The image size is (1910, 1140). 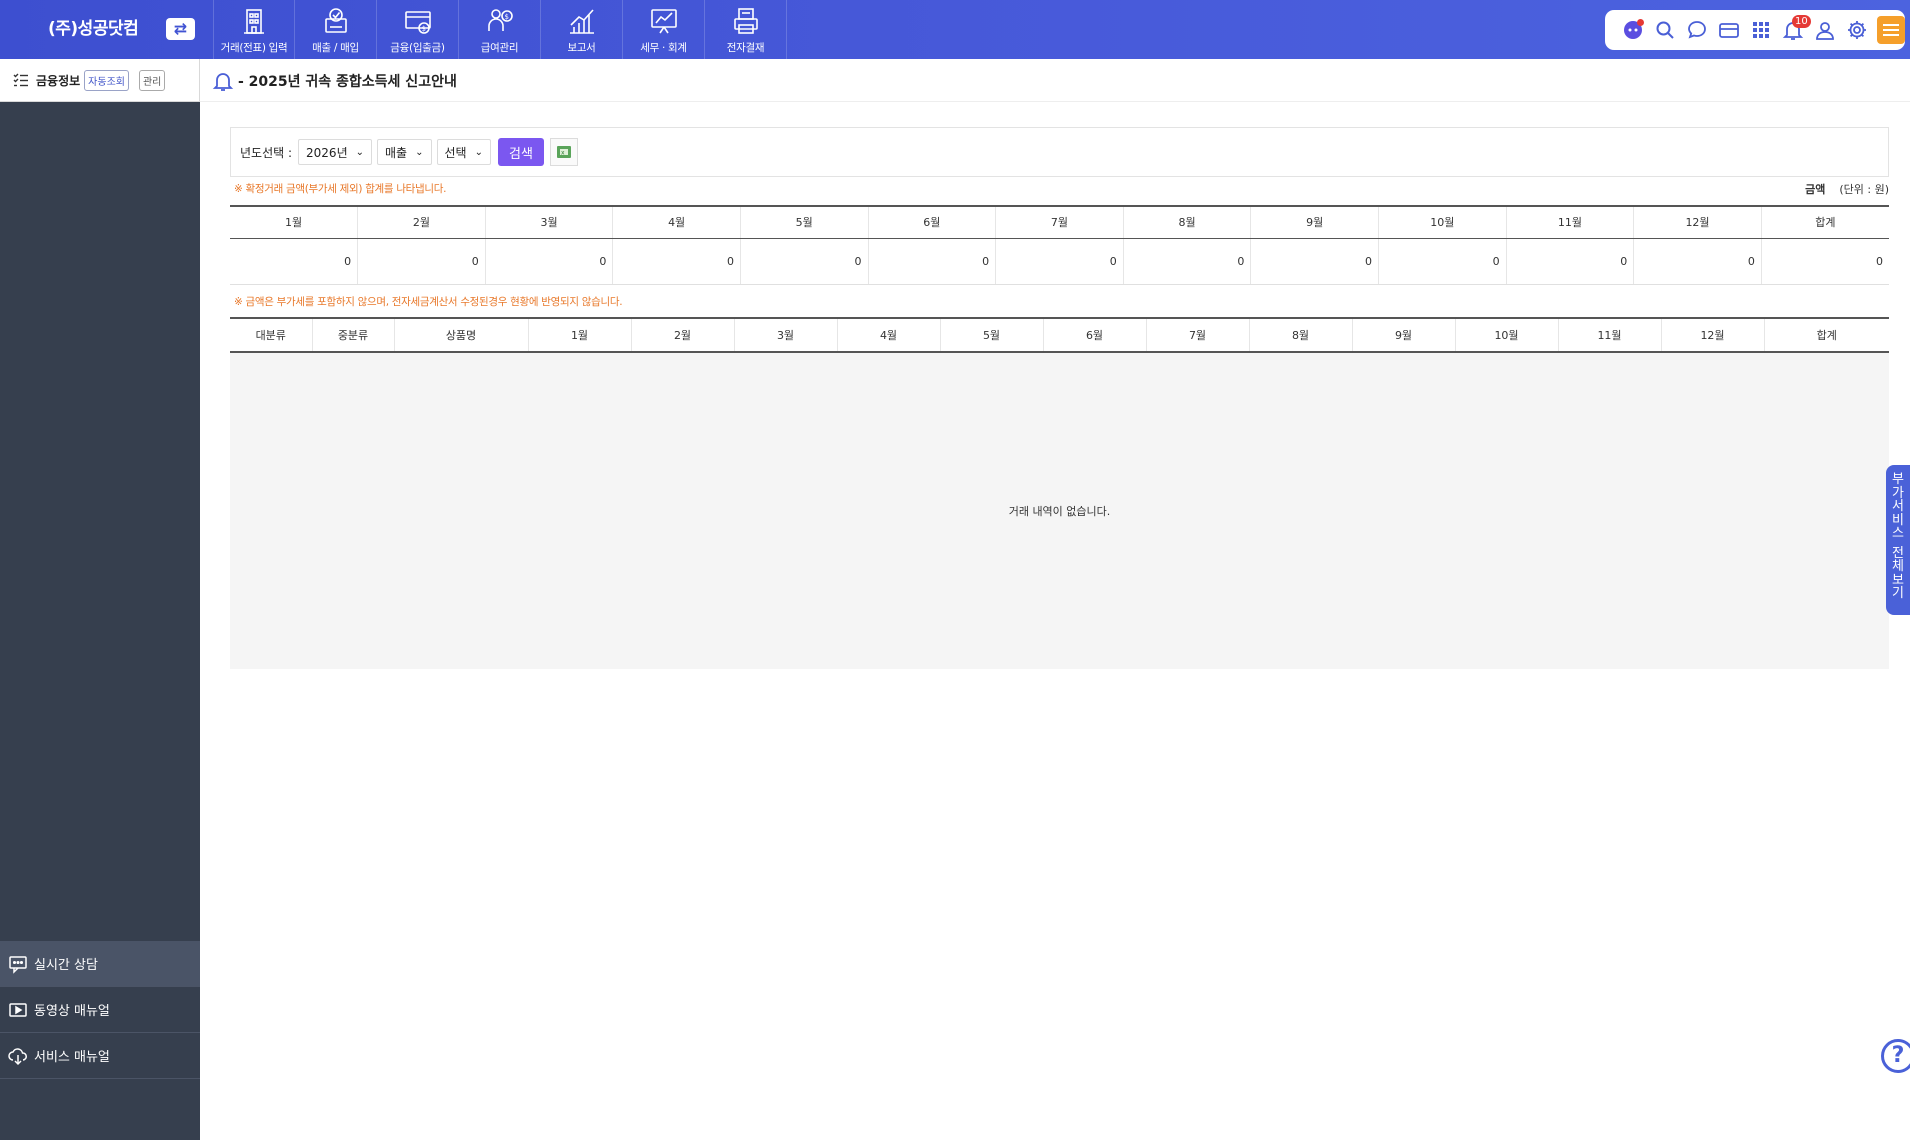 I want to click on notification-count-badge: 10, so click(x=1801, y=21).